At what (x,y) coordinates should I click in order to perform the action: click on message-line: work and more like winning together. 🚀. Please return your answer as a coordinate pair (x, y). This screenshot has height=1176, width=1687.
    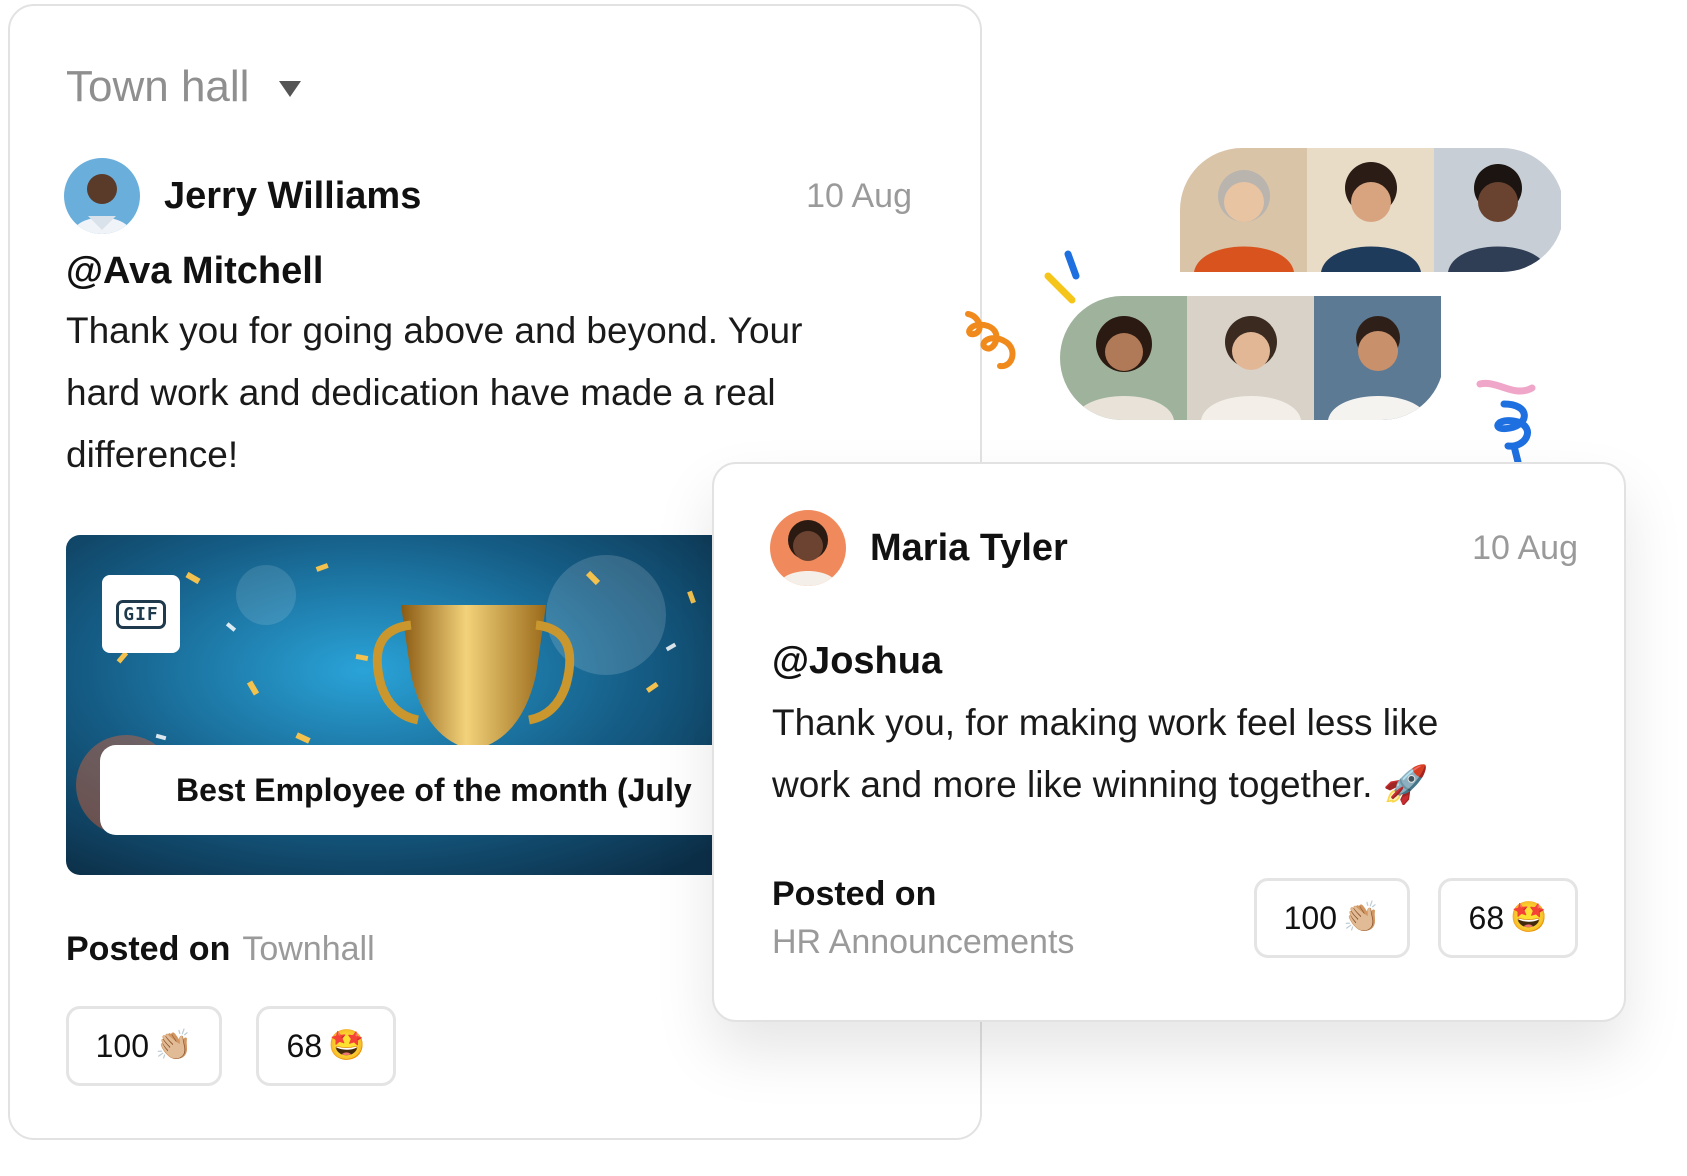
    Looking at the image, I should click on (1100, 784).